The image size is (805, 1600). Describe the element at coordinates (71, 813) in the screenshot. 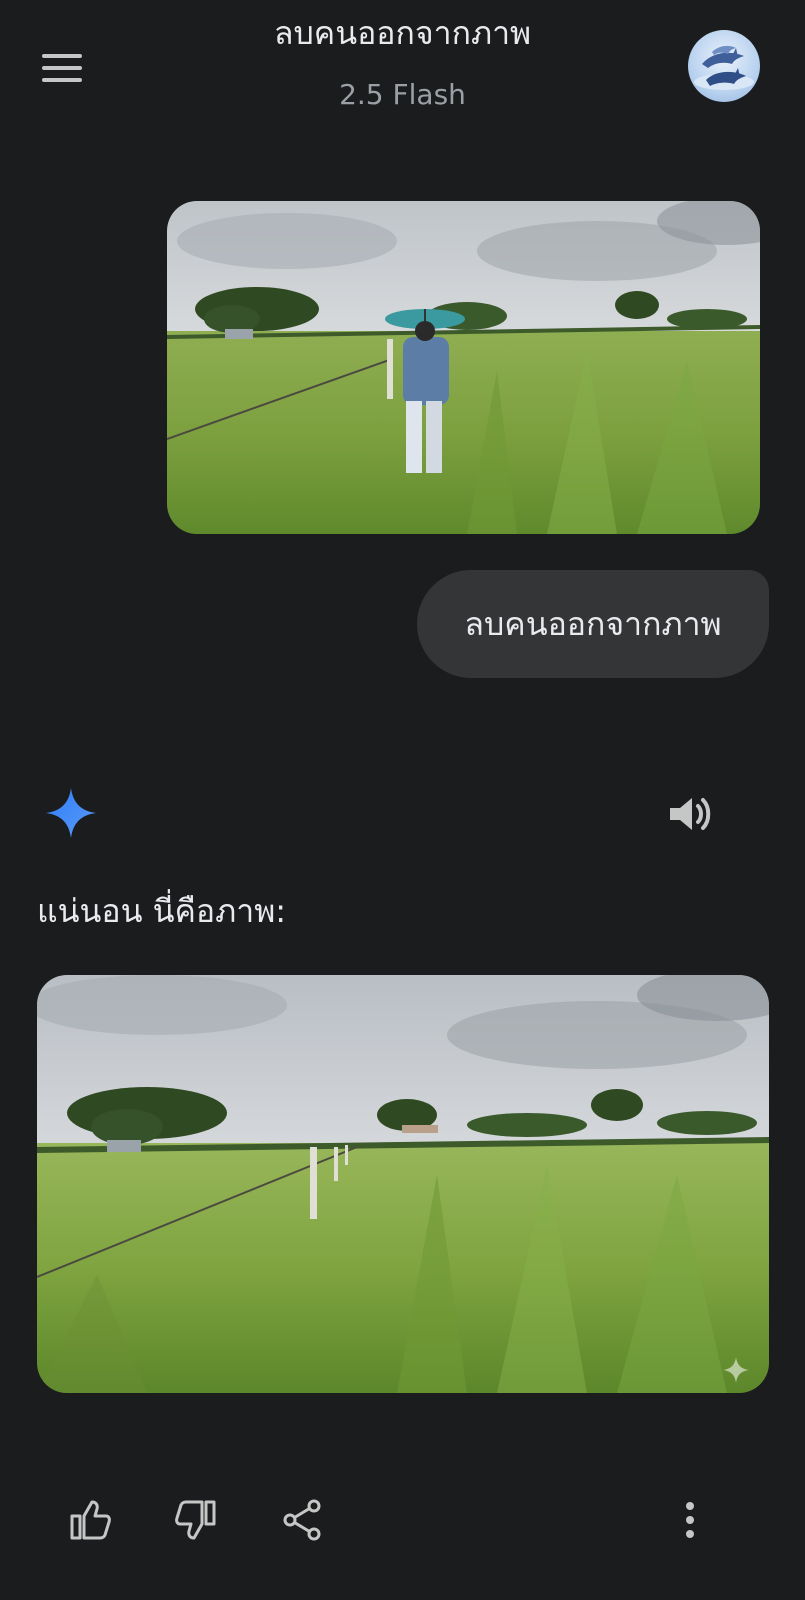

I see `gemini-sparkle-icon` at that location.